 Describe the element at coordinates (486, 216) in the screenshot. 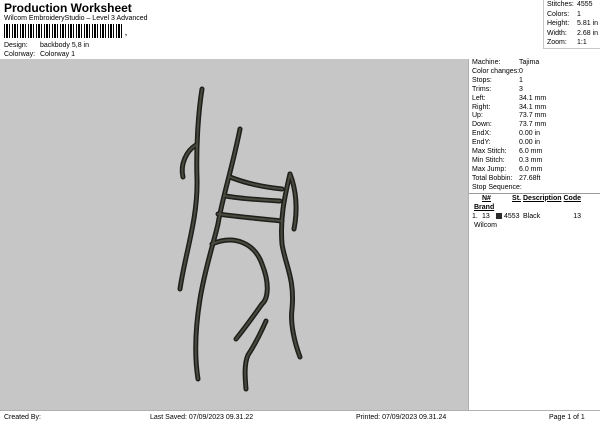

I see `stop-n: 13` at that location.